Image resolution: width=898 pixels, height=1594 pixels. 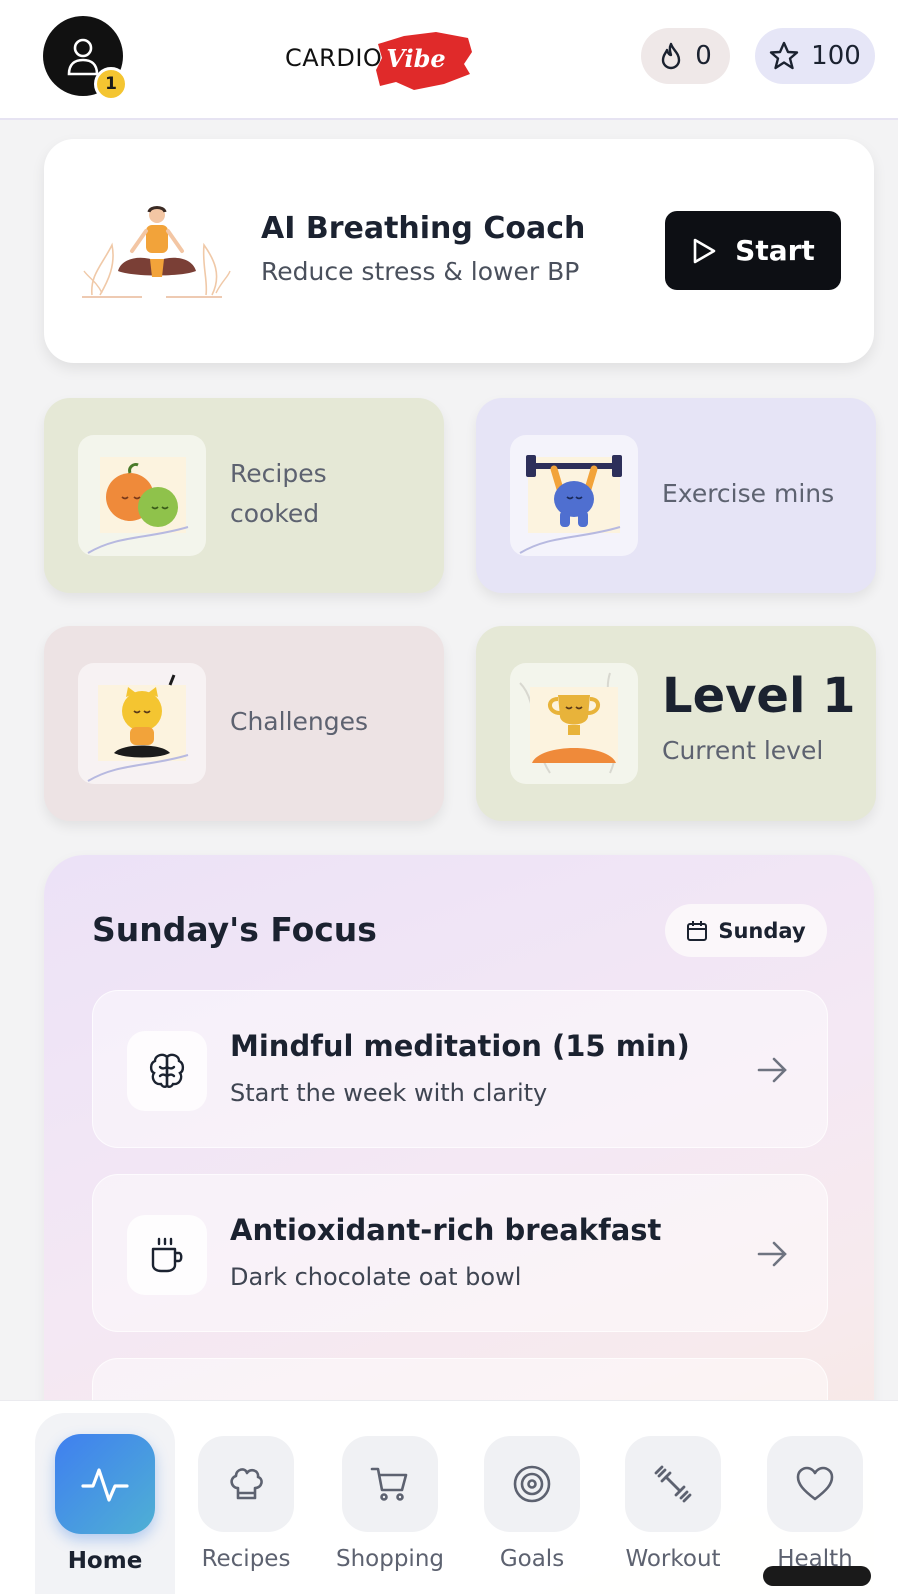 I want to click on activity-pulse-icon, so click(x=105, y=1485).